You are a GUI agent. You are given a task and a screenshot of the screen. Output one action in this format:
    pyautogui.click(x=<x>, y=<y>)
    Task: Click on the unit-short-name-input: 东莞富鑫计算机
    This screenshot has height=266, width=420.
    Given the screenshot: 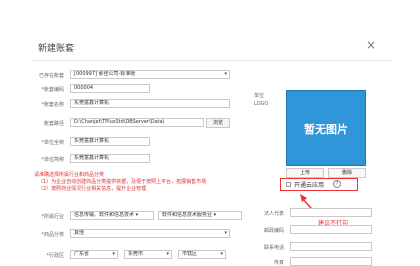 What is the action you would take?
    pyautogui.click(x=110, y=158)
    